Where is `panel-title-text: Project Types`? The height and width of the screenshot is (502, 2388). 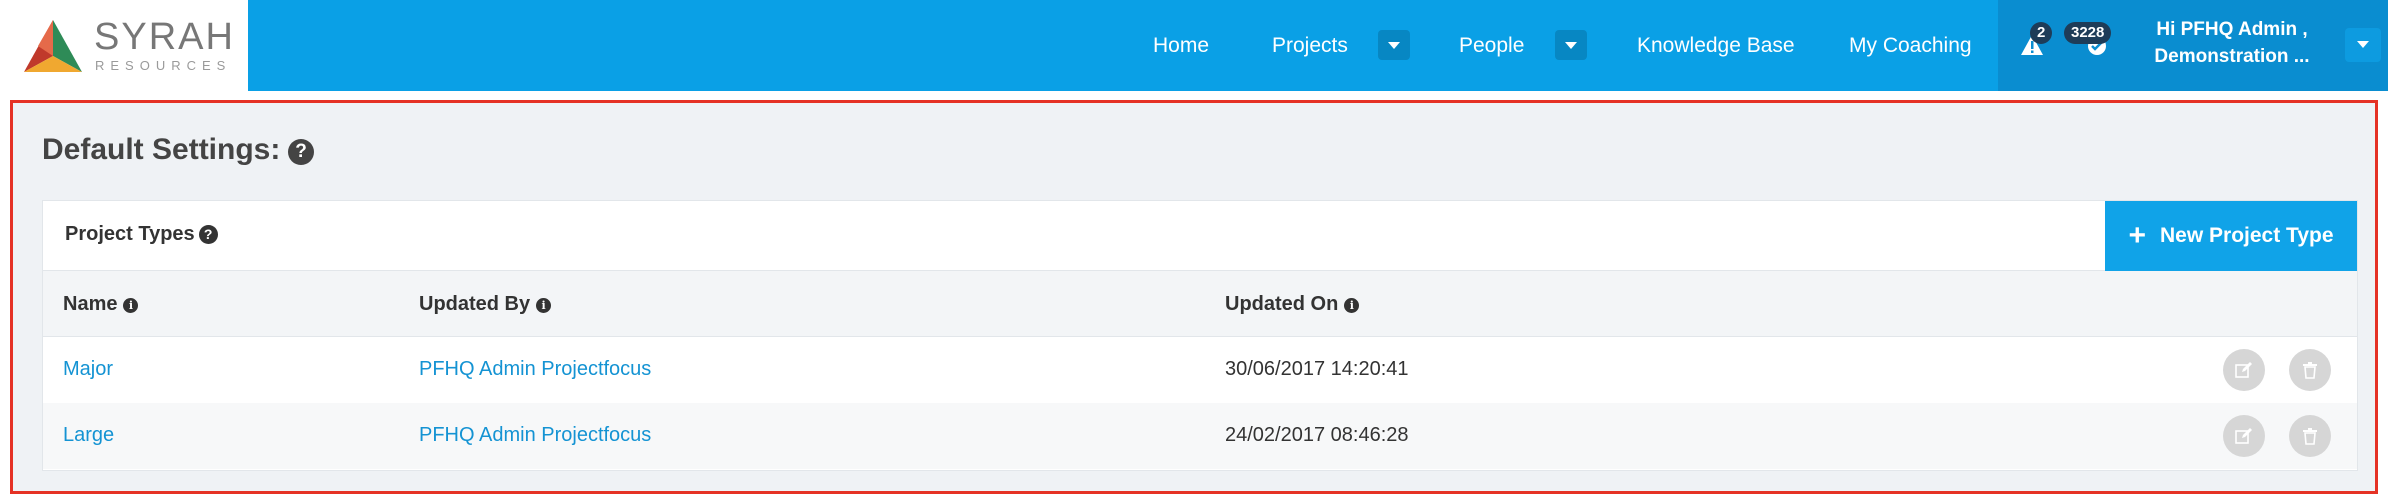
panel-title-text: Project Types is located at coordinates (130, 234).